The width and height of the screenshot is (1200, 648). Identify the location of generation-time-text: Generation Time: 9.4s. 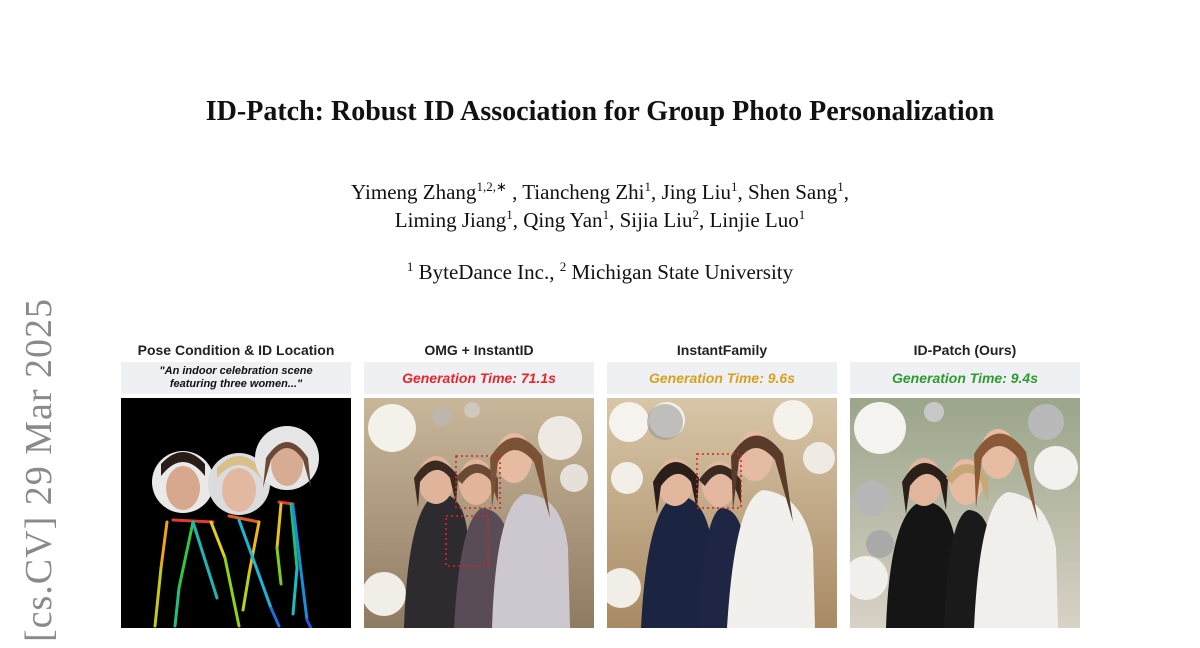
(964, 378).